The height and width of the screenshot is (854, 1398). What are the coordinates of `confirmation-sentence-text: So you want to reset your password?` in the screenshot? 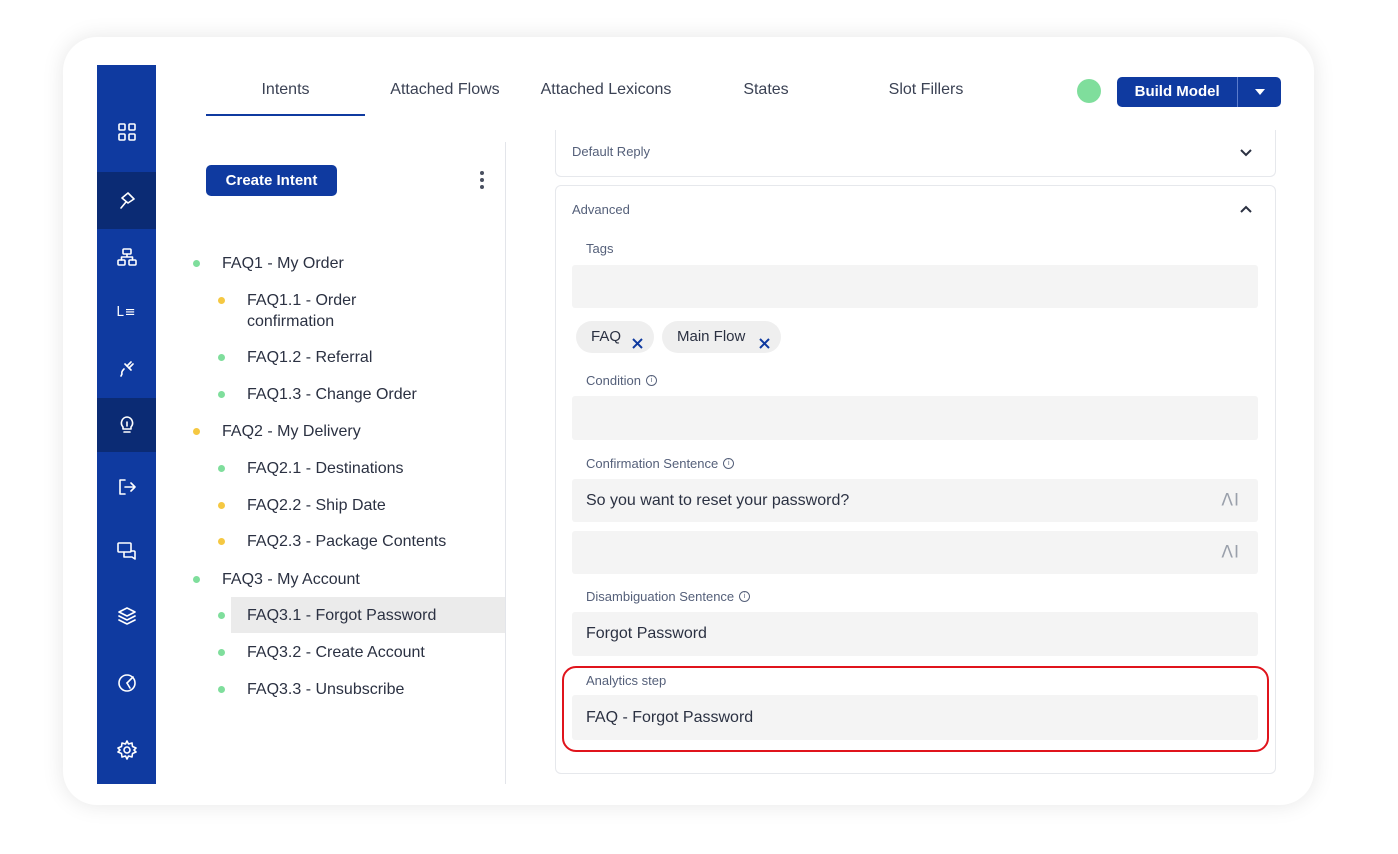 It's located at (718, 500).